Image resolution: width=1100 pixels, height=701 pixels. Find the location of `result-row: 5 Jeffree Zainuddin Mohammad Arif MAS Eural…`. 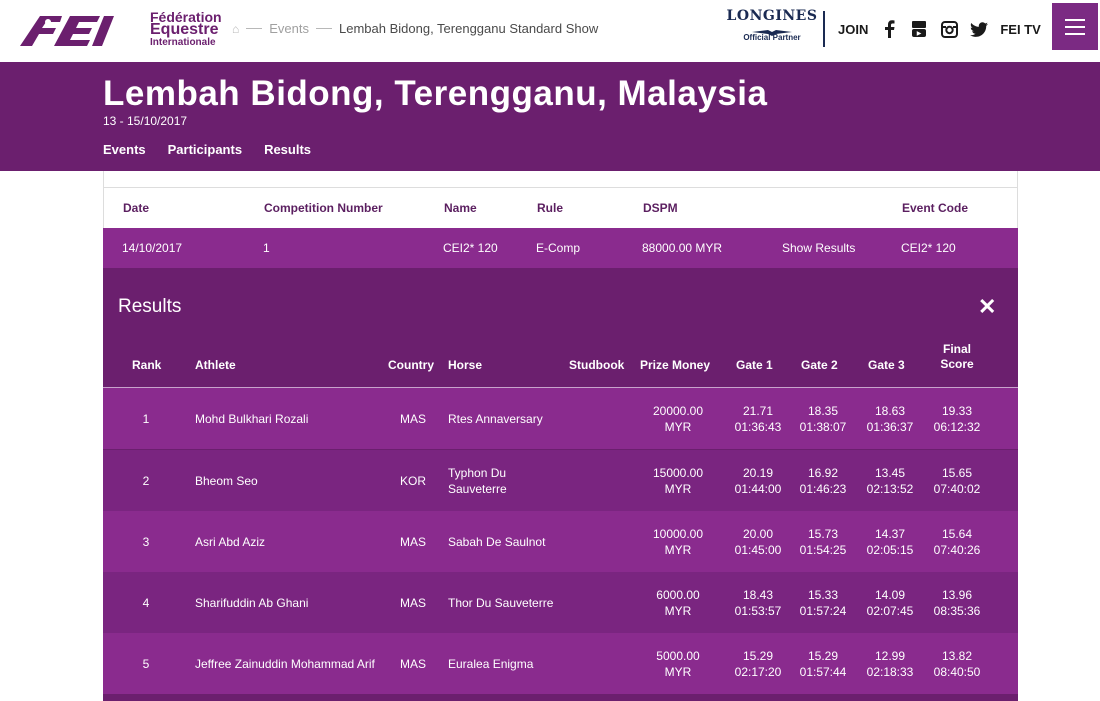

result-row: 5 Jeffree Zainuddin Mohammad Arif MAS Eural… is located at coordinates (560, 663).